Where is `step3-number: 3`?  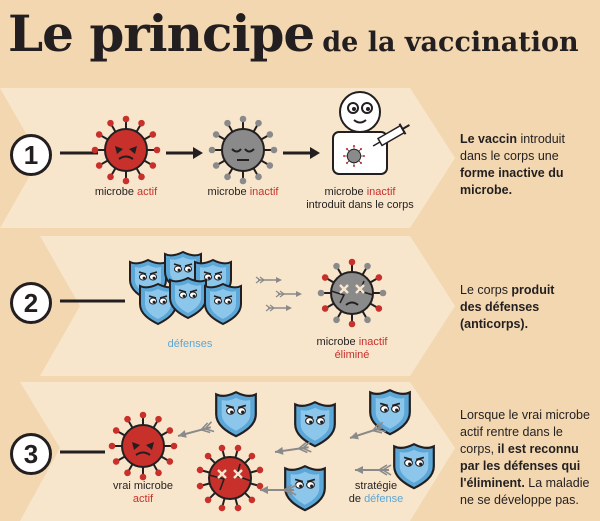
step3-number: 3 is located at coordinates (31, 454).